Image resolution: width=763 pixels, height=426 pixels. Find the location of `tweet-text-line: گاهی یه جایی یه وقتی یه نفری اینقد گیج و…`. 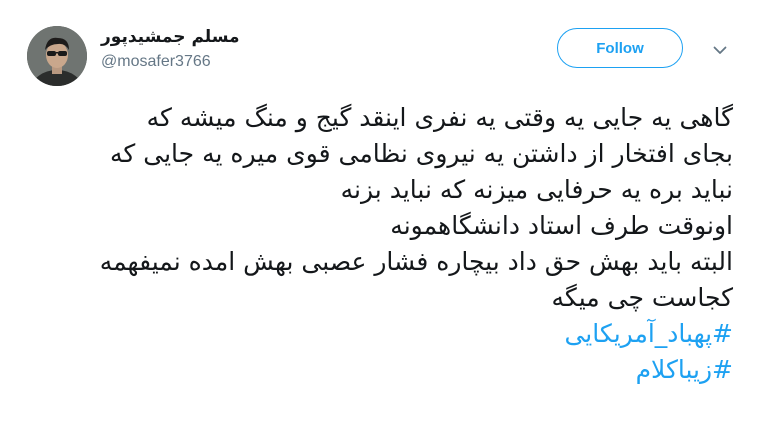

tweet-text-line: گاهی یه جایی یه وقتی یه نفری اینقد گیج و… is located at coordinates (439, 117).